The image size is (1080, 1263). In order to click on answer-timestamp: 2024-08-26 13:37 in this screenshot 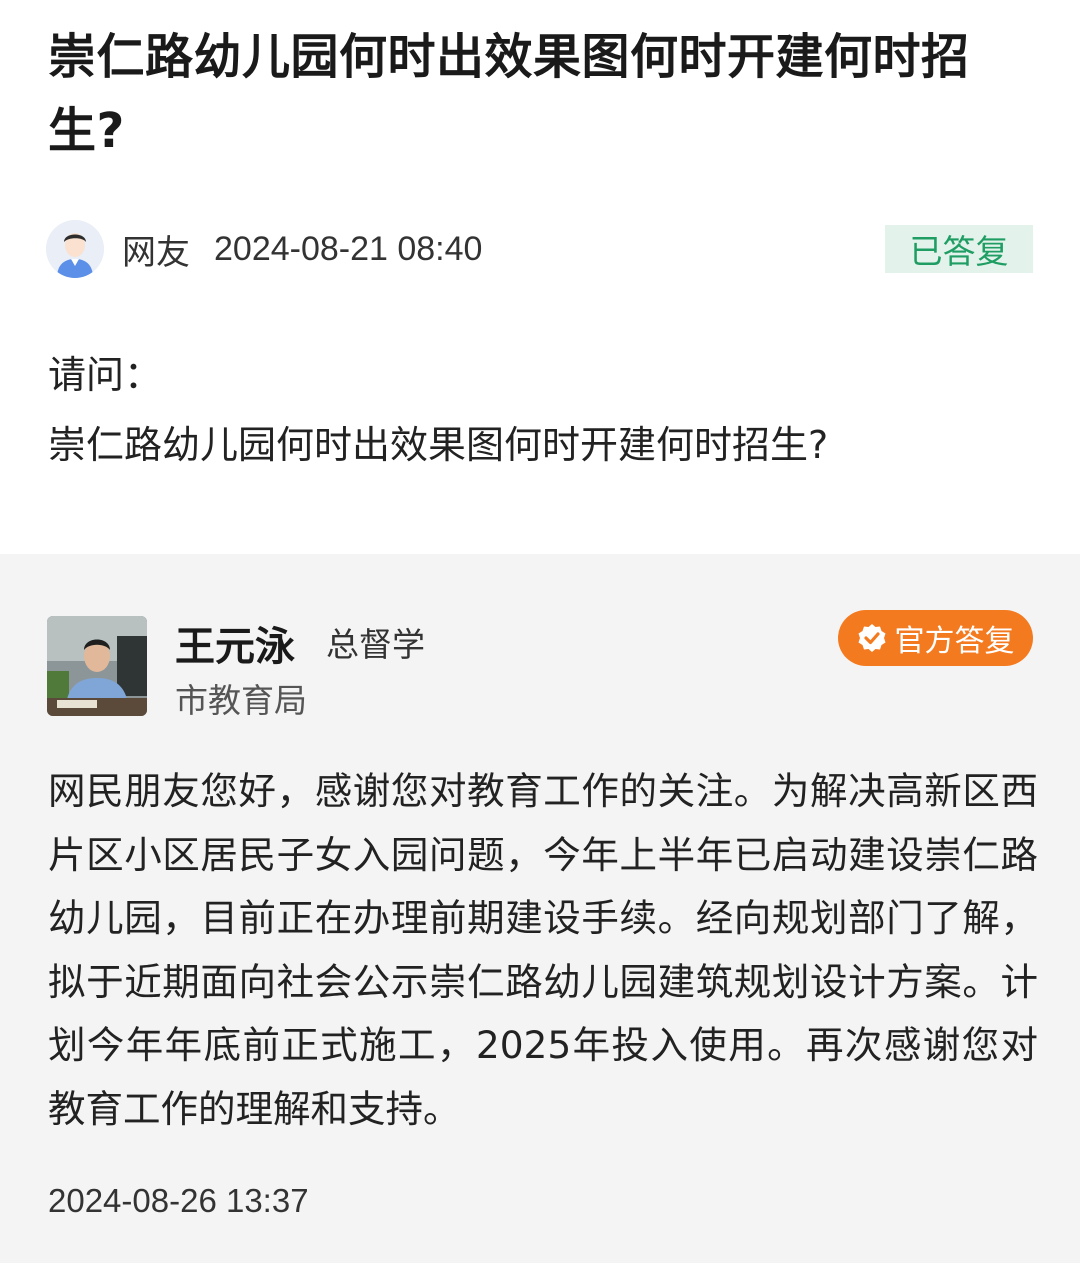, I will do `click(178, 1200)`.